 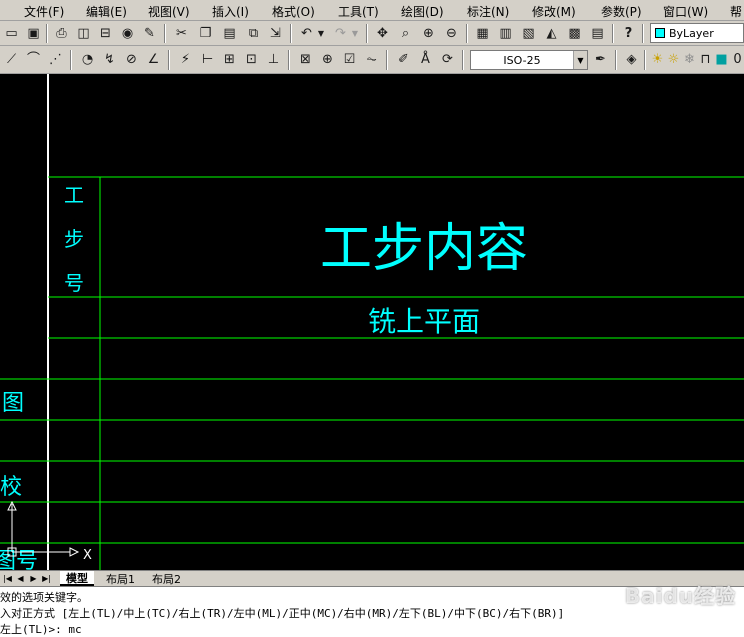 I want to click on dim-break-icon: ⊥, so click(x=273, y=59).